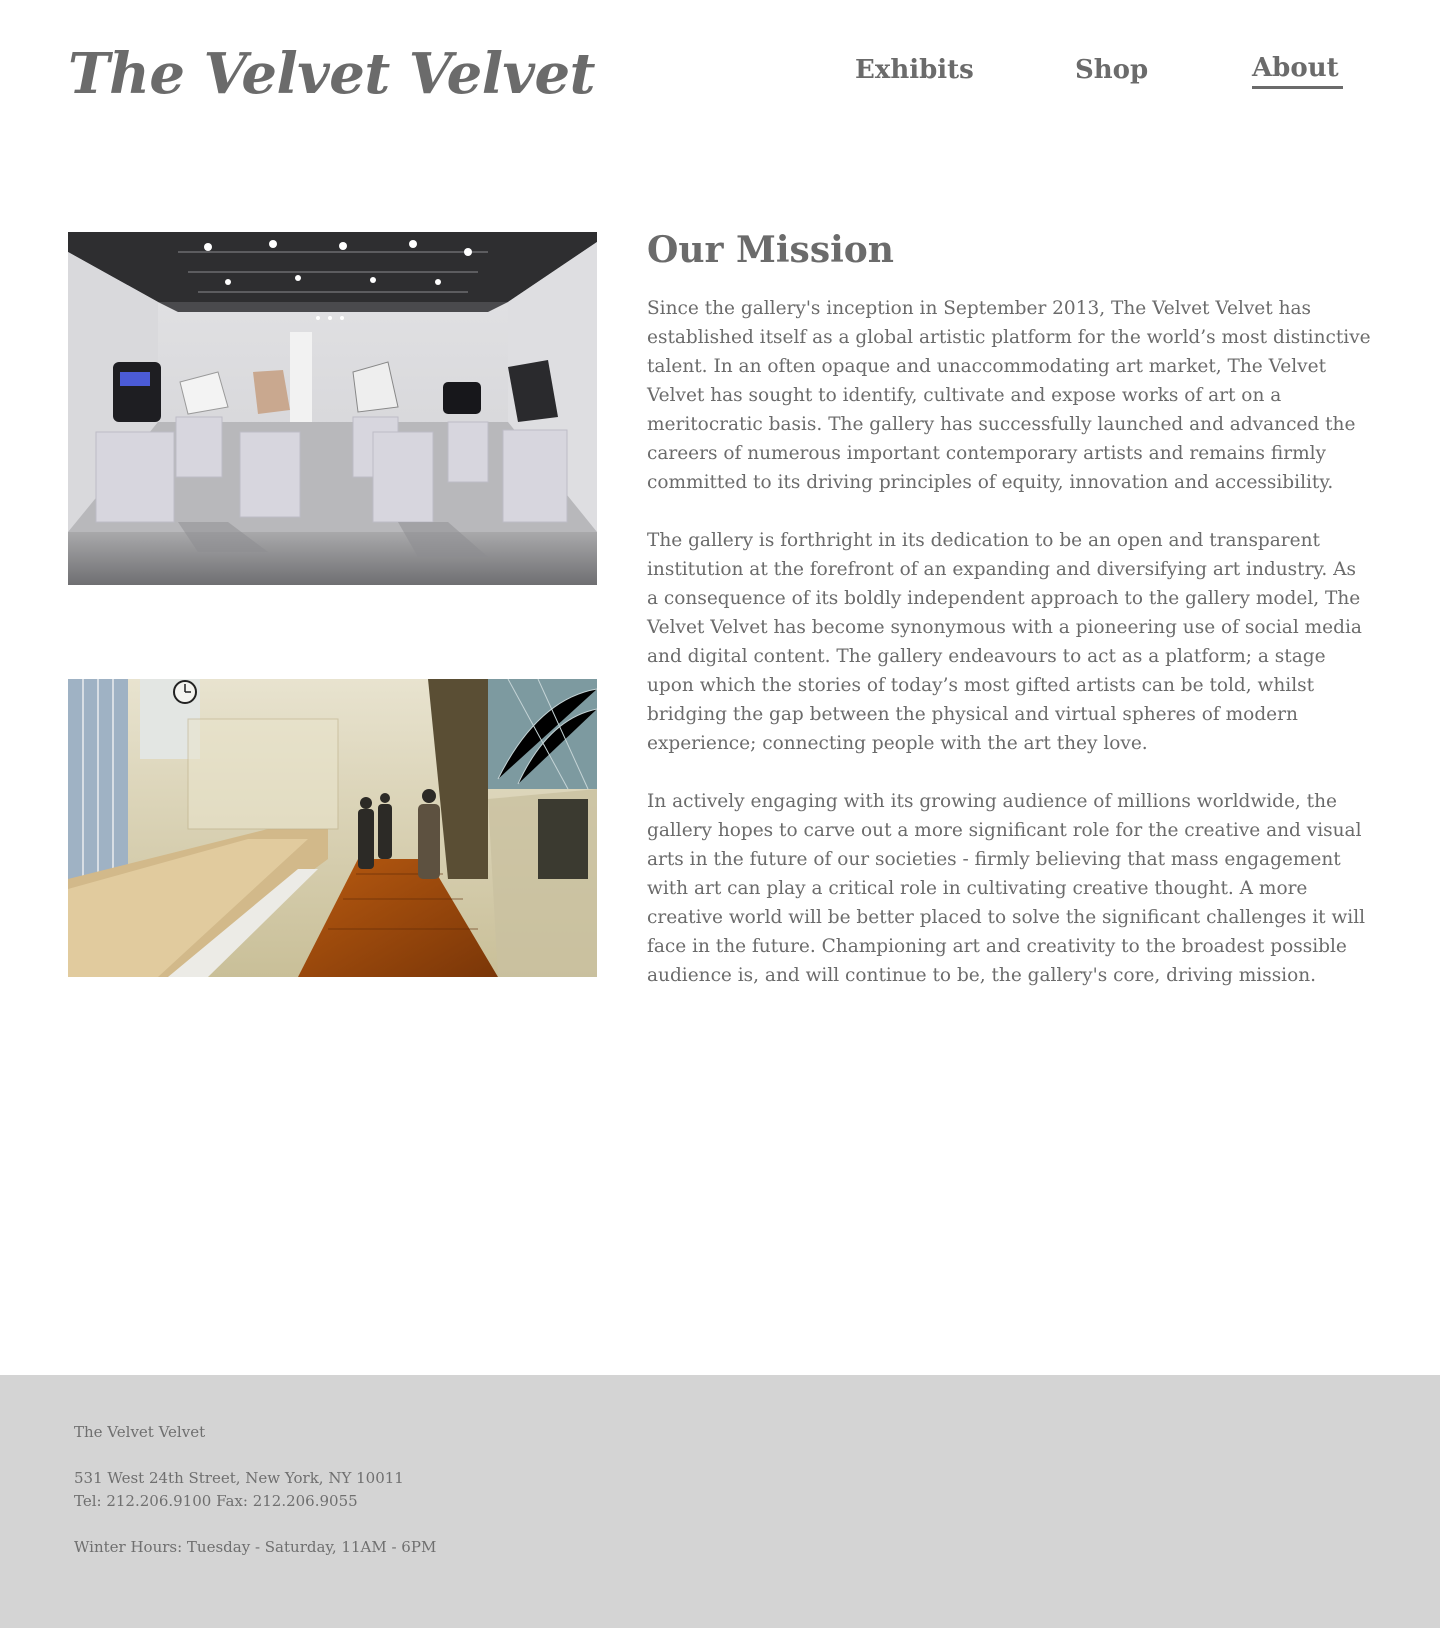  I want to click on footer-gallery-name: The Velvet Velvet, so click(140, 1432).